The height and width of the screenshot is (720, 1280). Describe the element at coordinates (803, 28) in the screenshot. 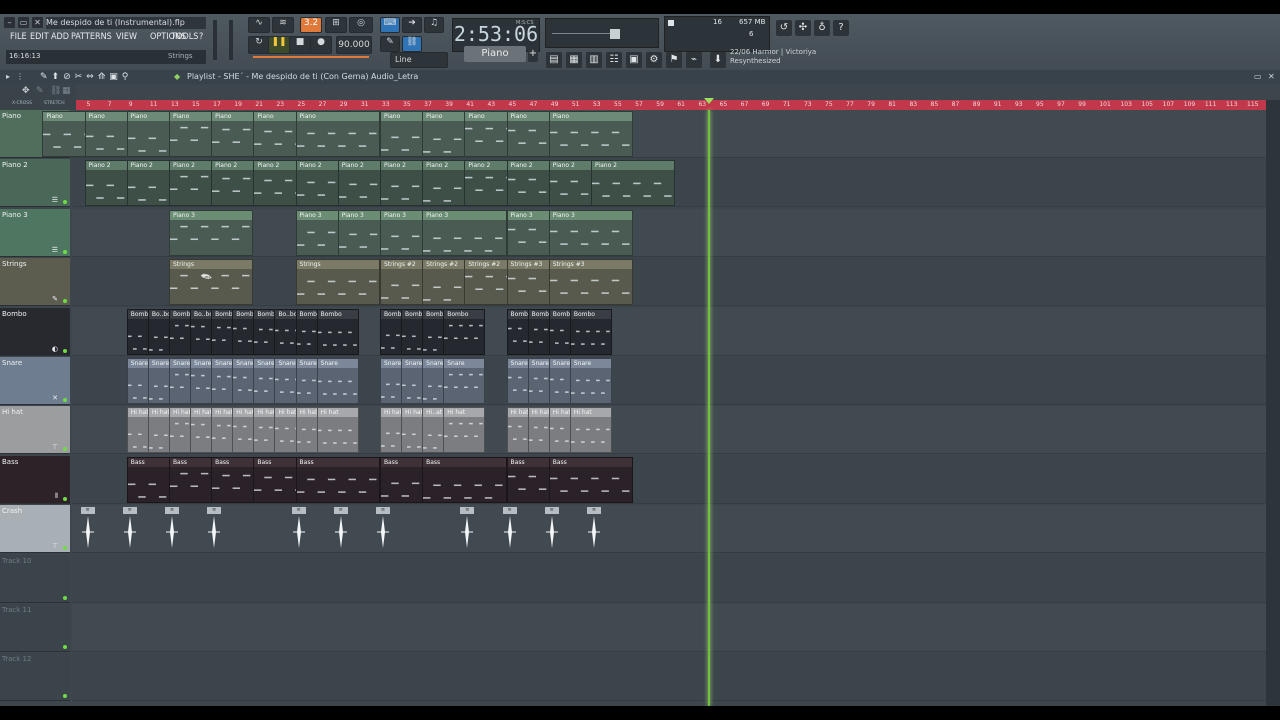

I see `mixer-icon: ✣` at that location.